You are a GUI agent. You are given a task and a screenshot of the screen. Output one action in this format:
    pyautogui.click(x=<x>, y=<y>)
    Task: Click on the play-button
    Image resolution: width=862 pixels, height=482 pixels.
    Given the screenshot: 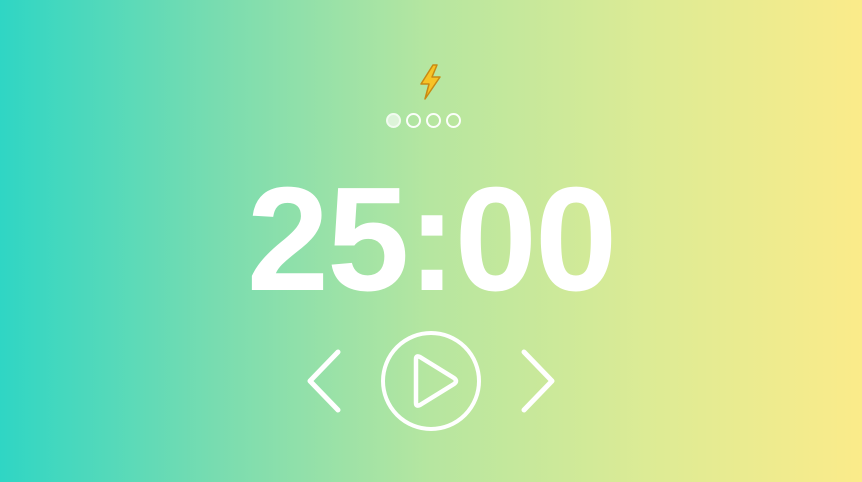 What is the action you would take?
    pyautogui.click(x=431, y=381)
    